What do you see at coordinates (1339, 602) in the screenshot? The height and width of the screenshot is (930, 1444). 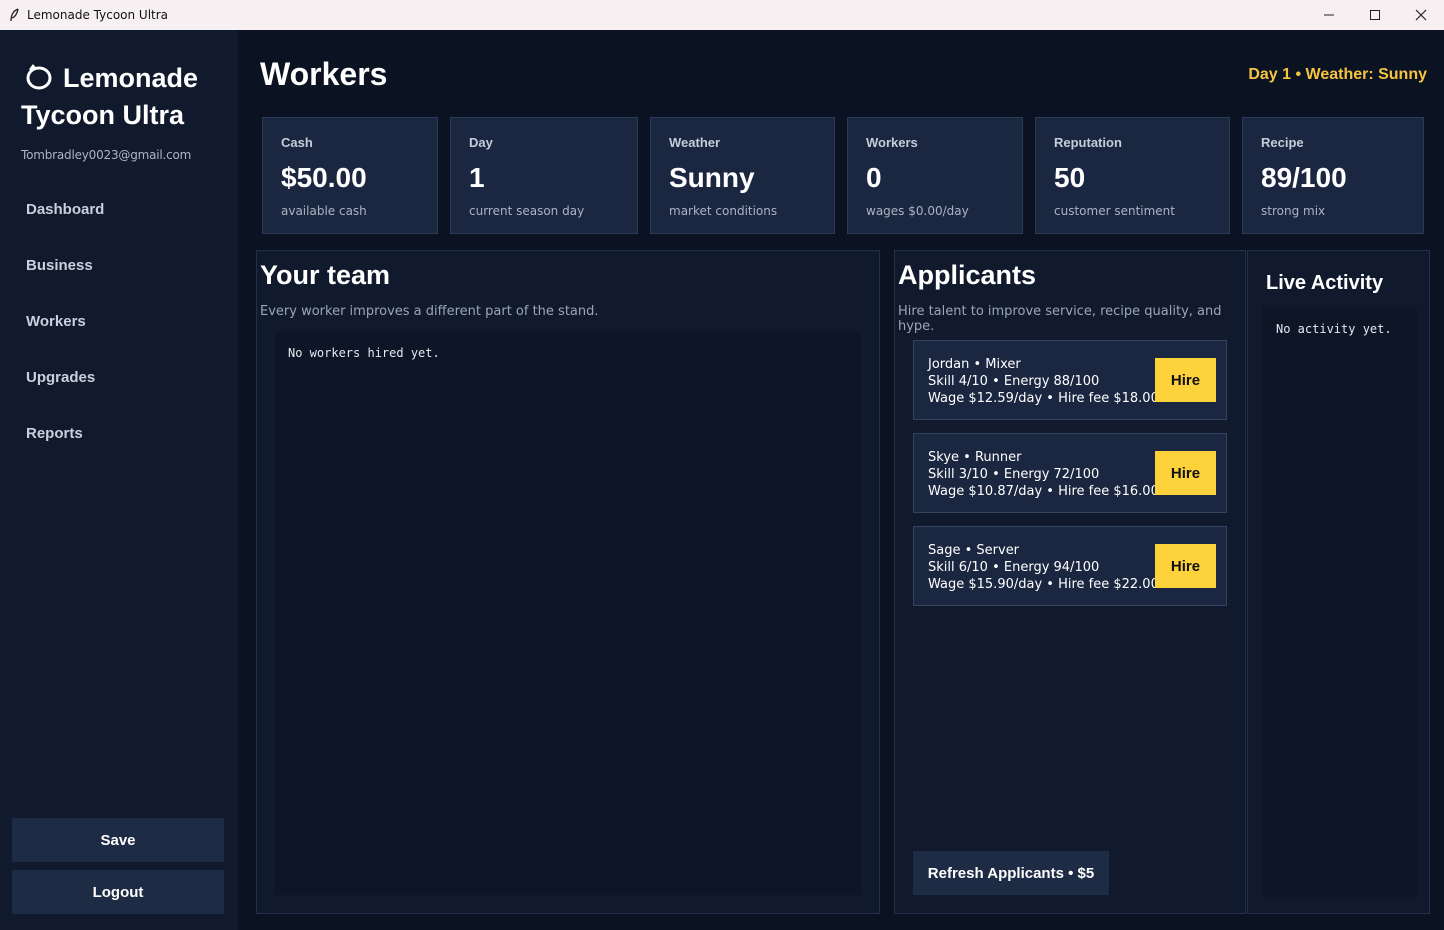 I see `activity-log: No activity yet.` at bounding box center [1339, 602].